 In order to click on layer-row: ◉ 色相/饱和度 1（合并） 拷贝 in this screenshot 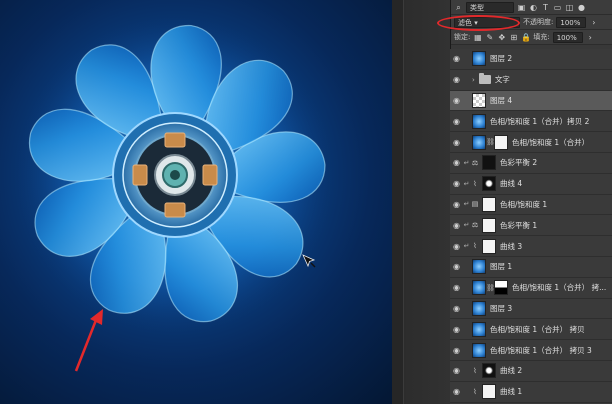, I will do `click(531, 330)`.